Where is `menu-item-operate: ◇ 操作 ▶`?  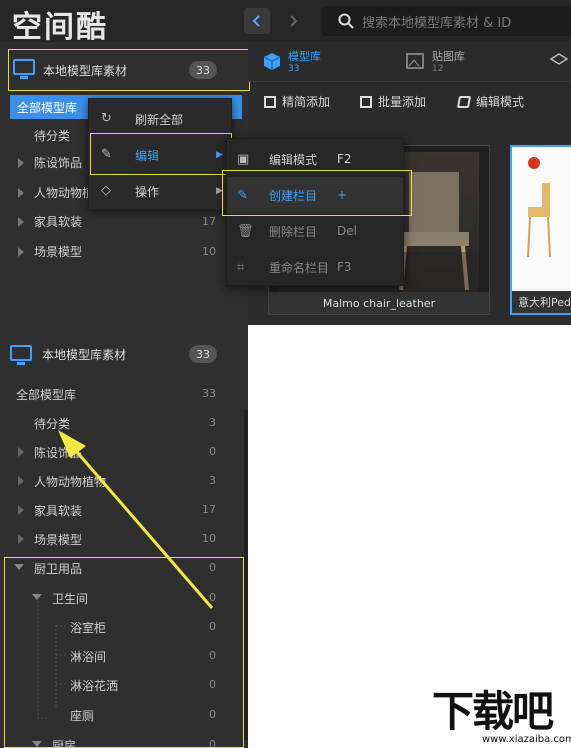
menu-item-operate: ◇ 操作 ▶ is located at coordinates (160, 191).